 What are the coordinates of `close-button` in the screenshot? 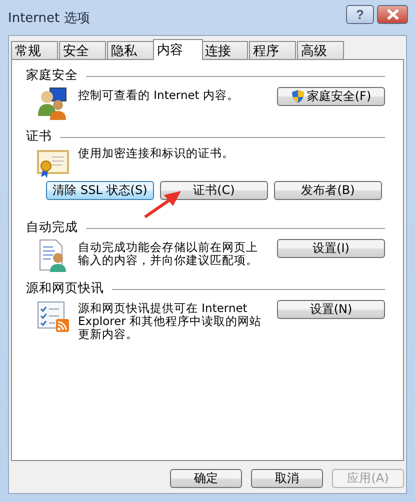 It's located at (392, 14).